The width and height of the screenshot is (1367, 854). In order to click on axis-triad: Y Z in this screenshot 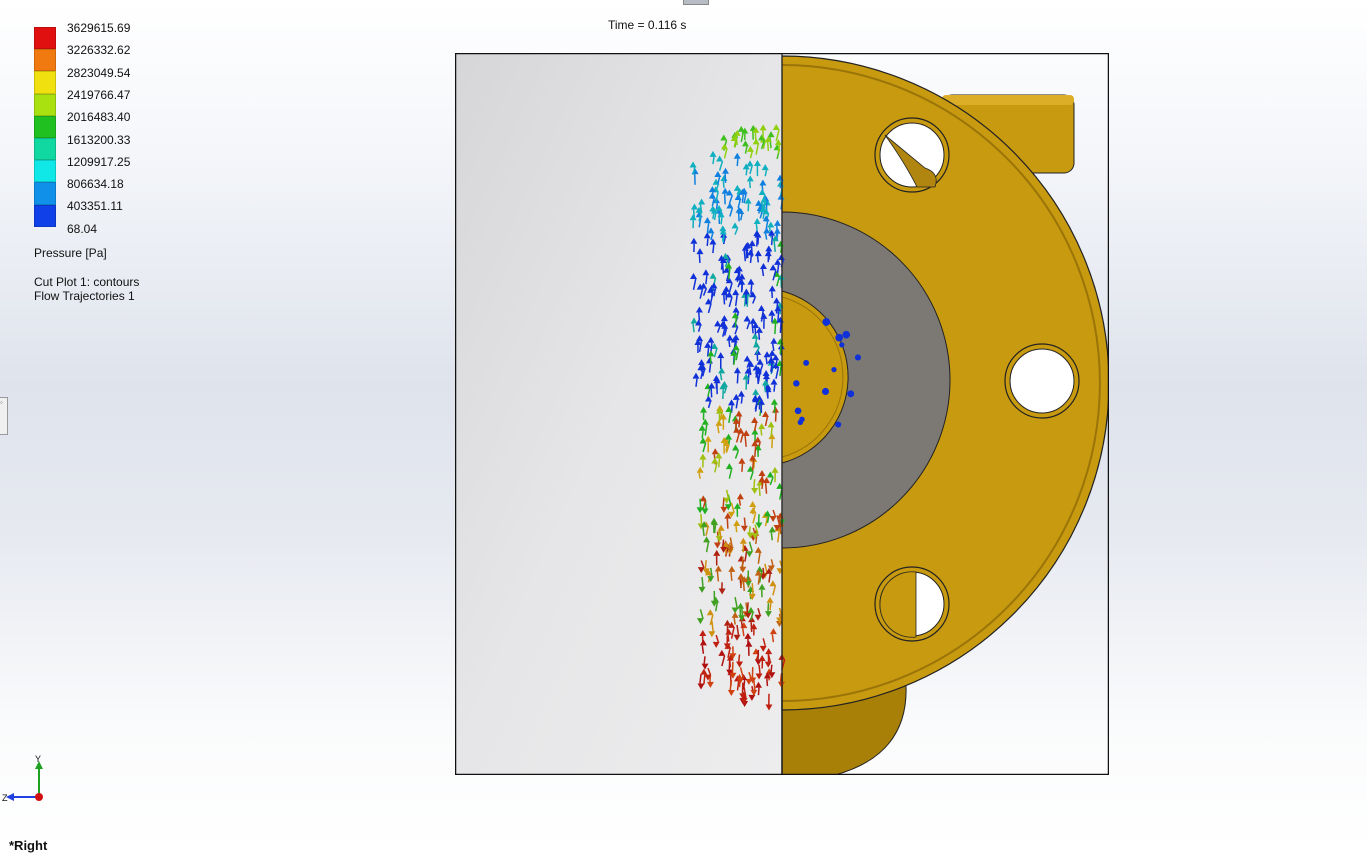, I will do `click(22, 779)`.